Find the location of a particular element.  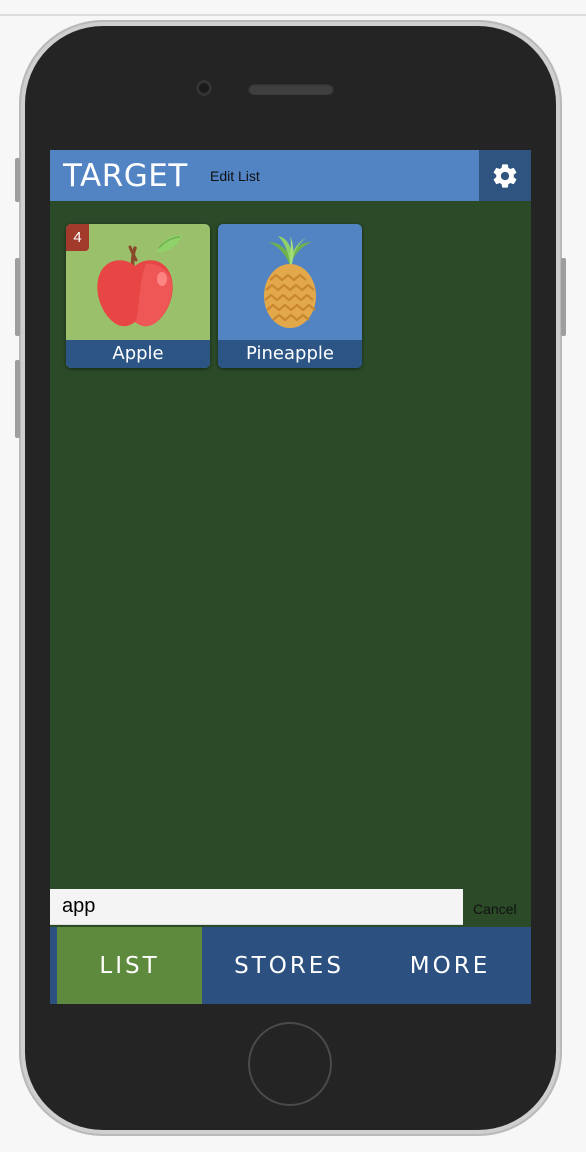

volume-down-button is located at coordinates (17, 399).